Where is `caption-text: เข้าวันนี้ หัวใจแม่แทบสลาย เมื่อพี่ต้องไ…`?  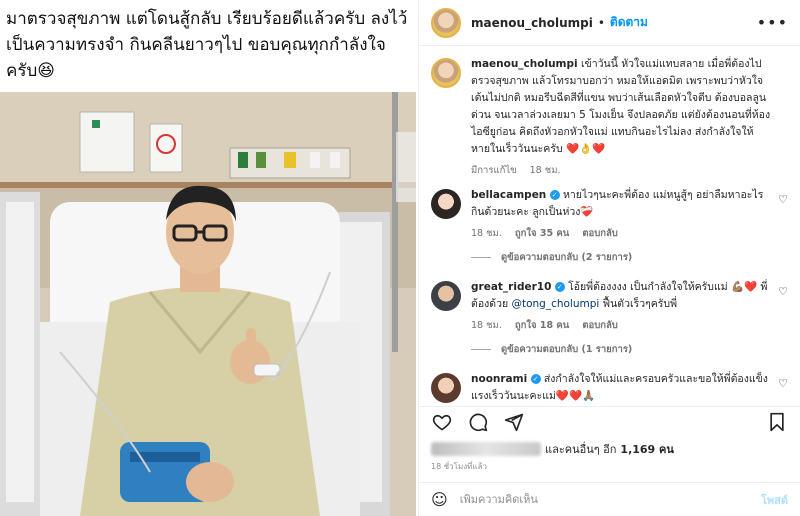
caption-text: เข้าวันนี้ หัวใจแม่แทบสลาย เมื่อพี่ต้องไ… is located at coordinates (621, 106).